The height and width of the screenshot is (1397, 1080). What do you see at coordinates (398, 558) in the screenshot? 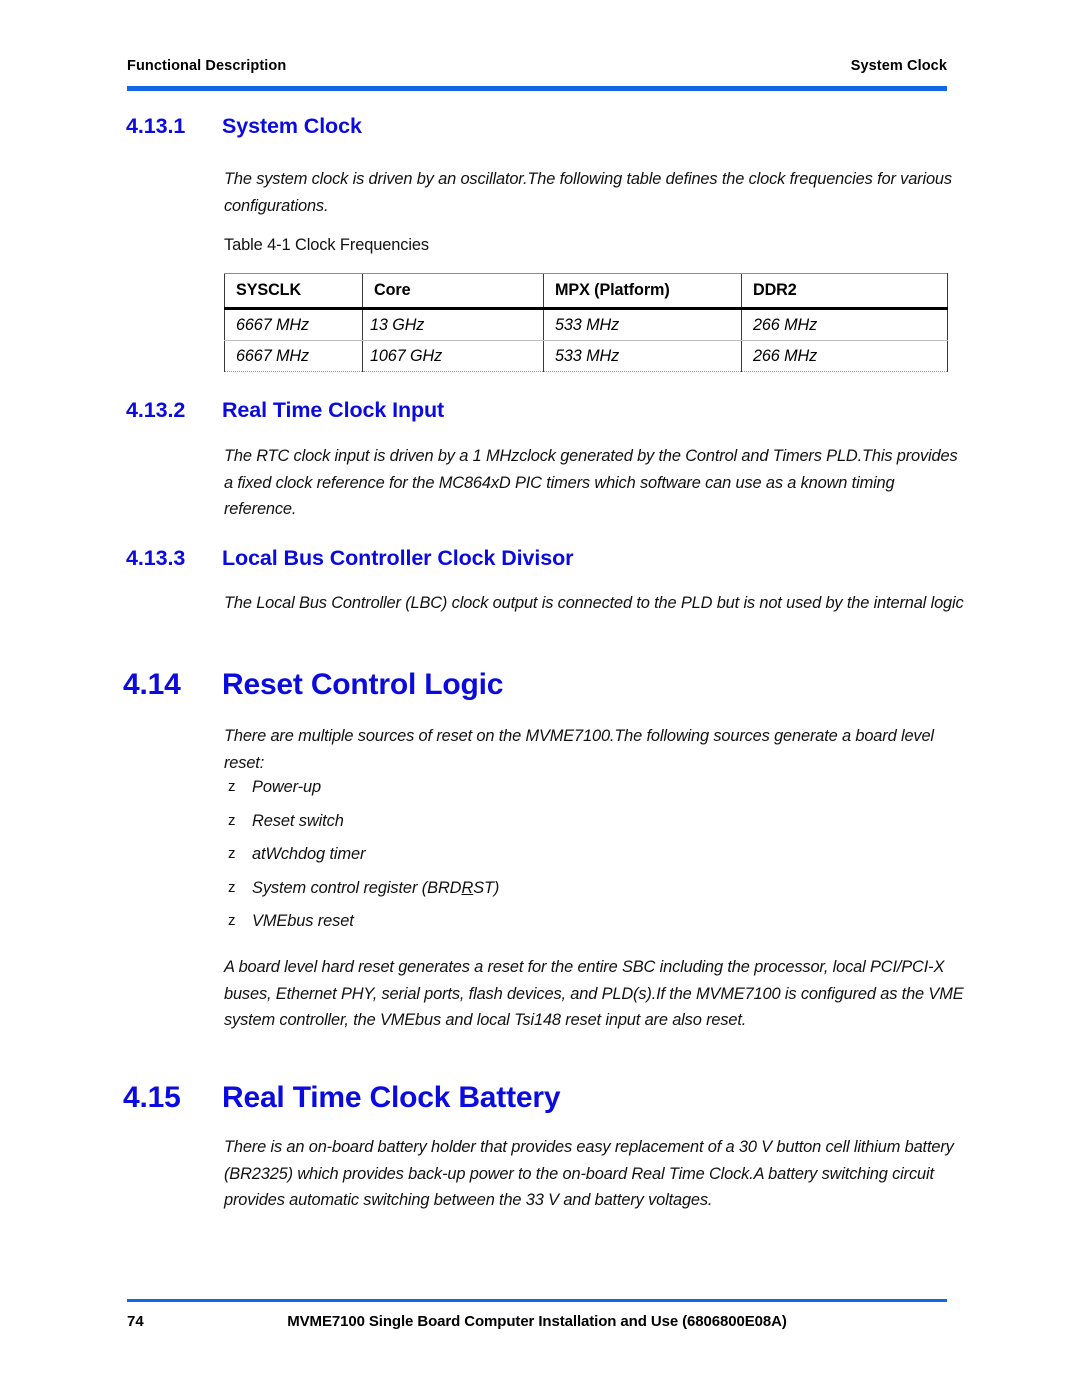
I see `heading-title: Local Bus Controller Clock Divisor` at bounding box center [398, 558].